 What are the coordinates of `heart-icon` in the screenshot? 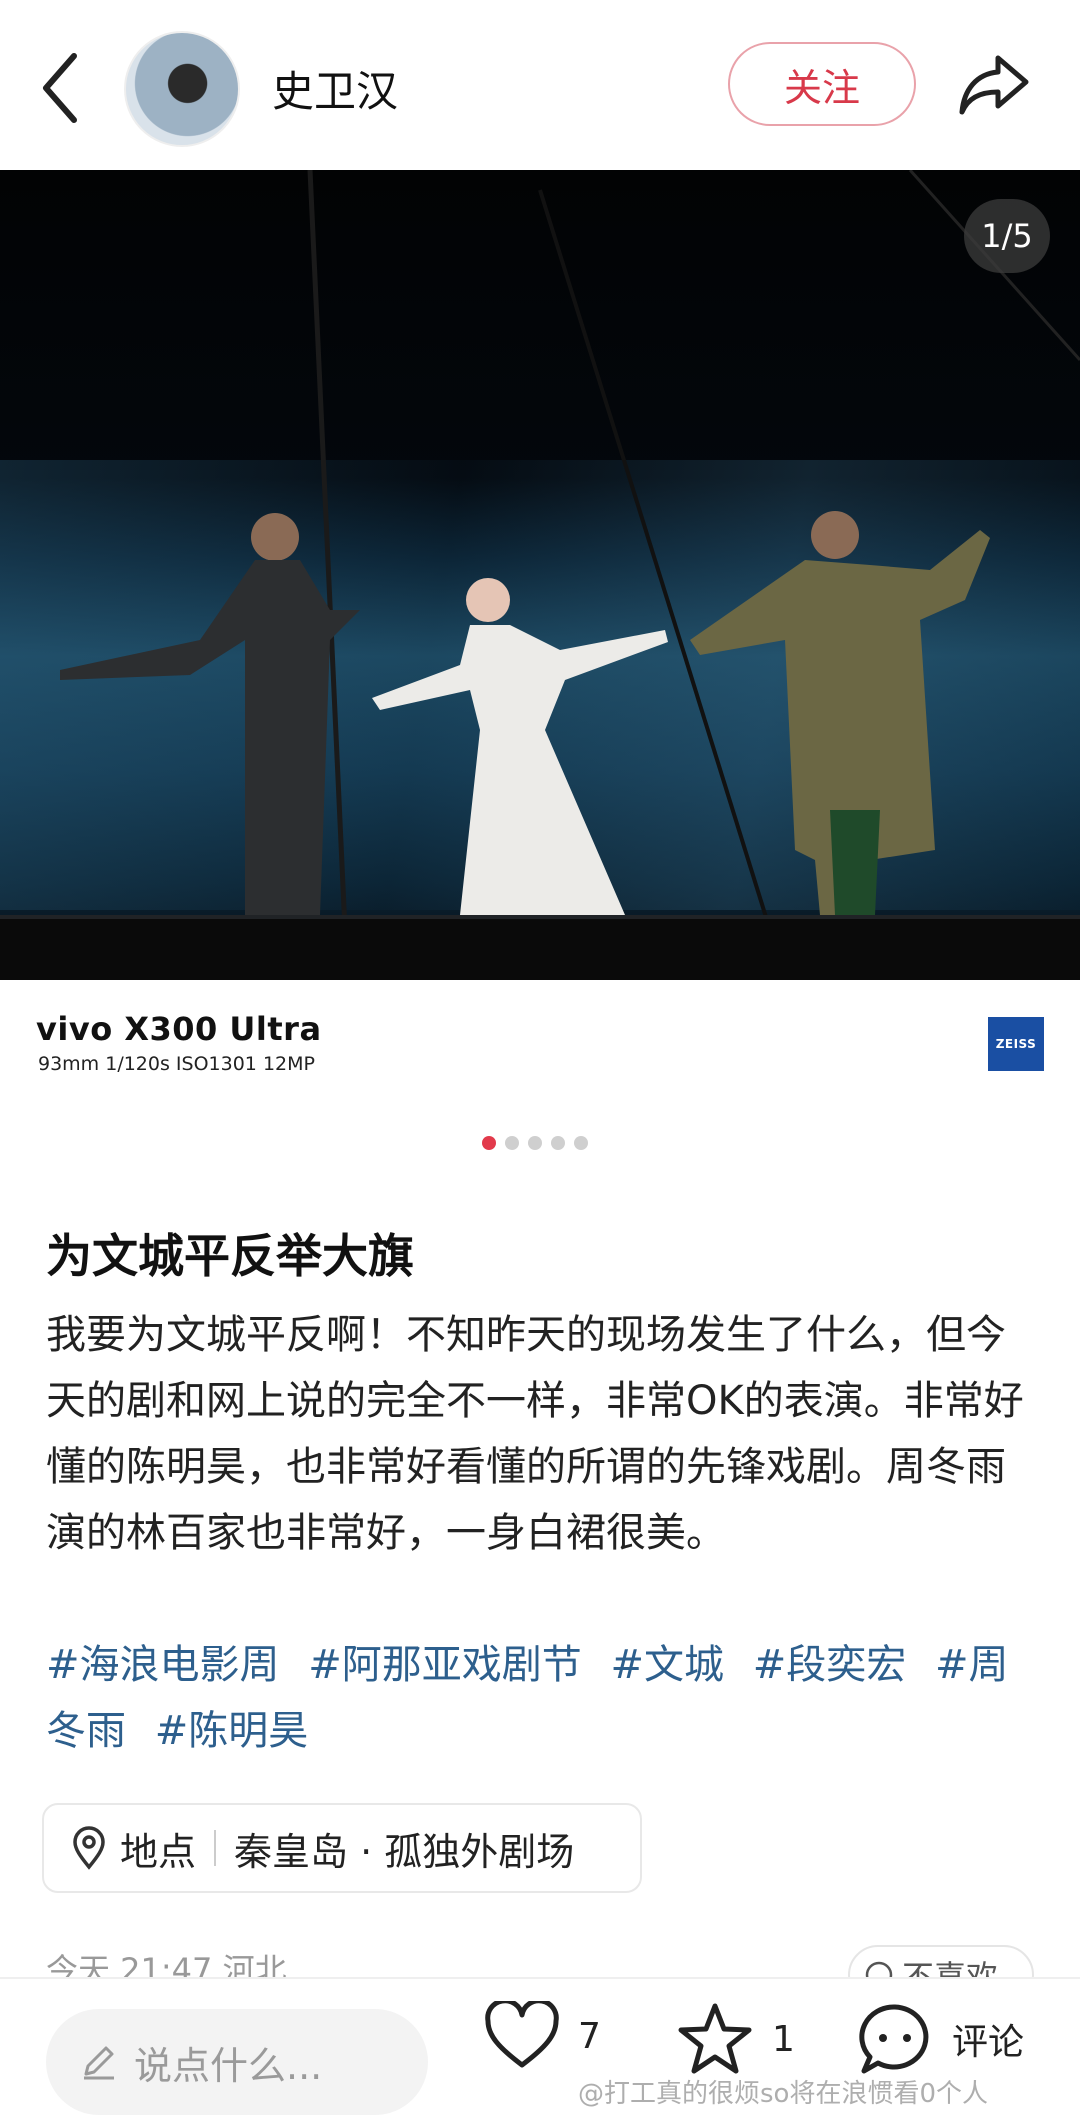 It's located at (522, 2034).